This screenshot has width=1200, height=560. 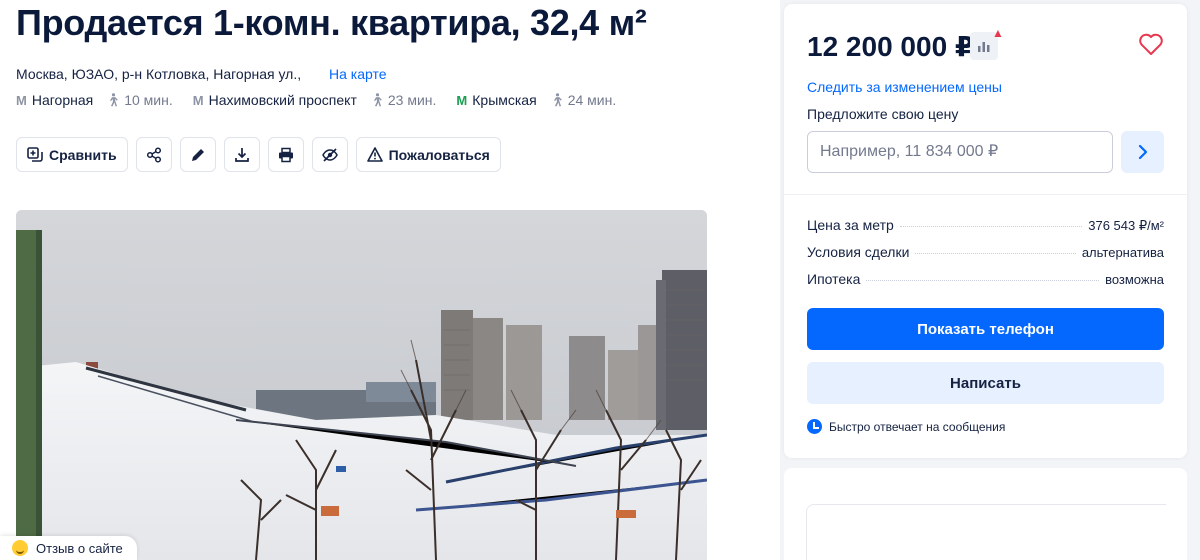 What do you see at coordinates (960, 152) in the screenshot?
I see `offer-price-input` at bounding box center [960, 152].